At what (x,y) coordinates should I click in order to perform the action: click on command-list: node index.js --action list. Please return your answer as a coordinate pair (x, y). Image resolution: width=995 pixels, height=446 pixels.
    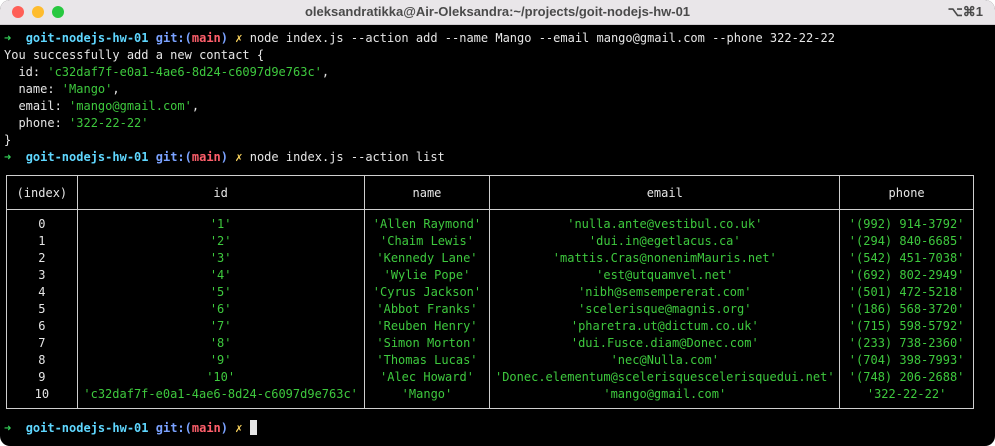
    Looking at the image, I should click on (347, 157).